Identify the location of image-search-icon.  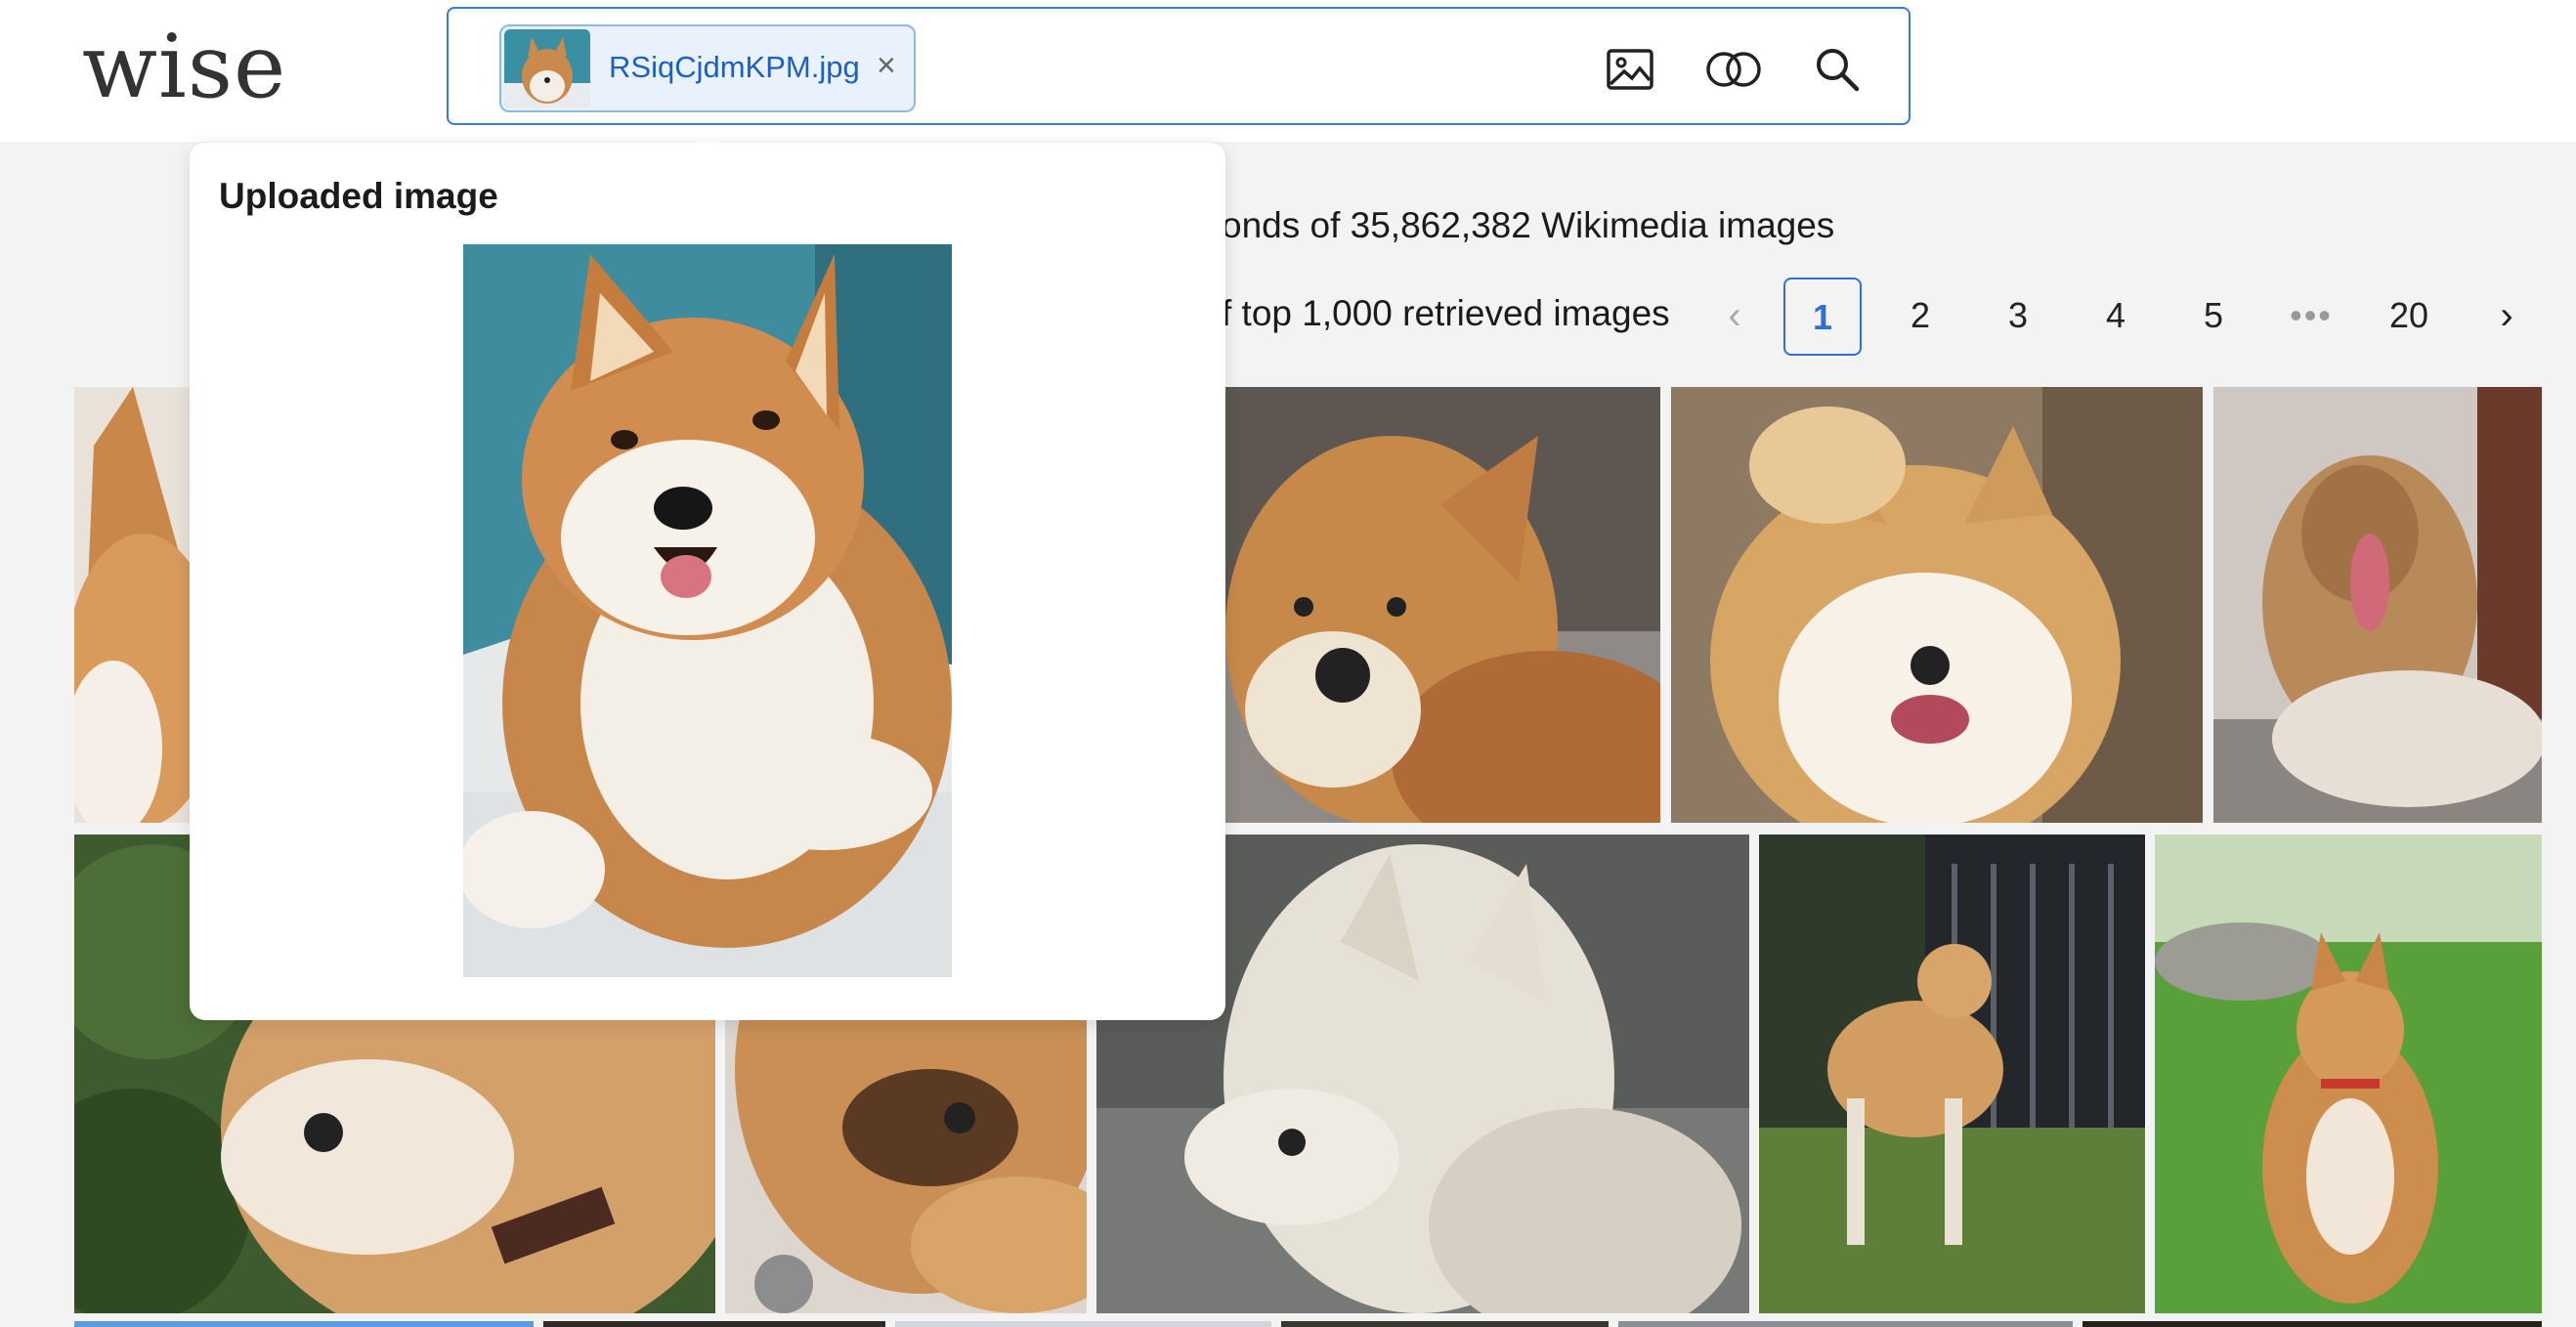
(1630, 69).